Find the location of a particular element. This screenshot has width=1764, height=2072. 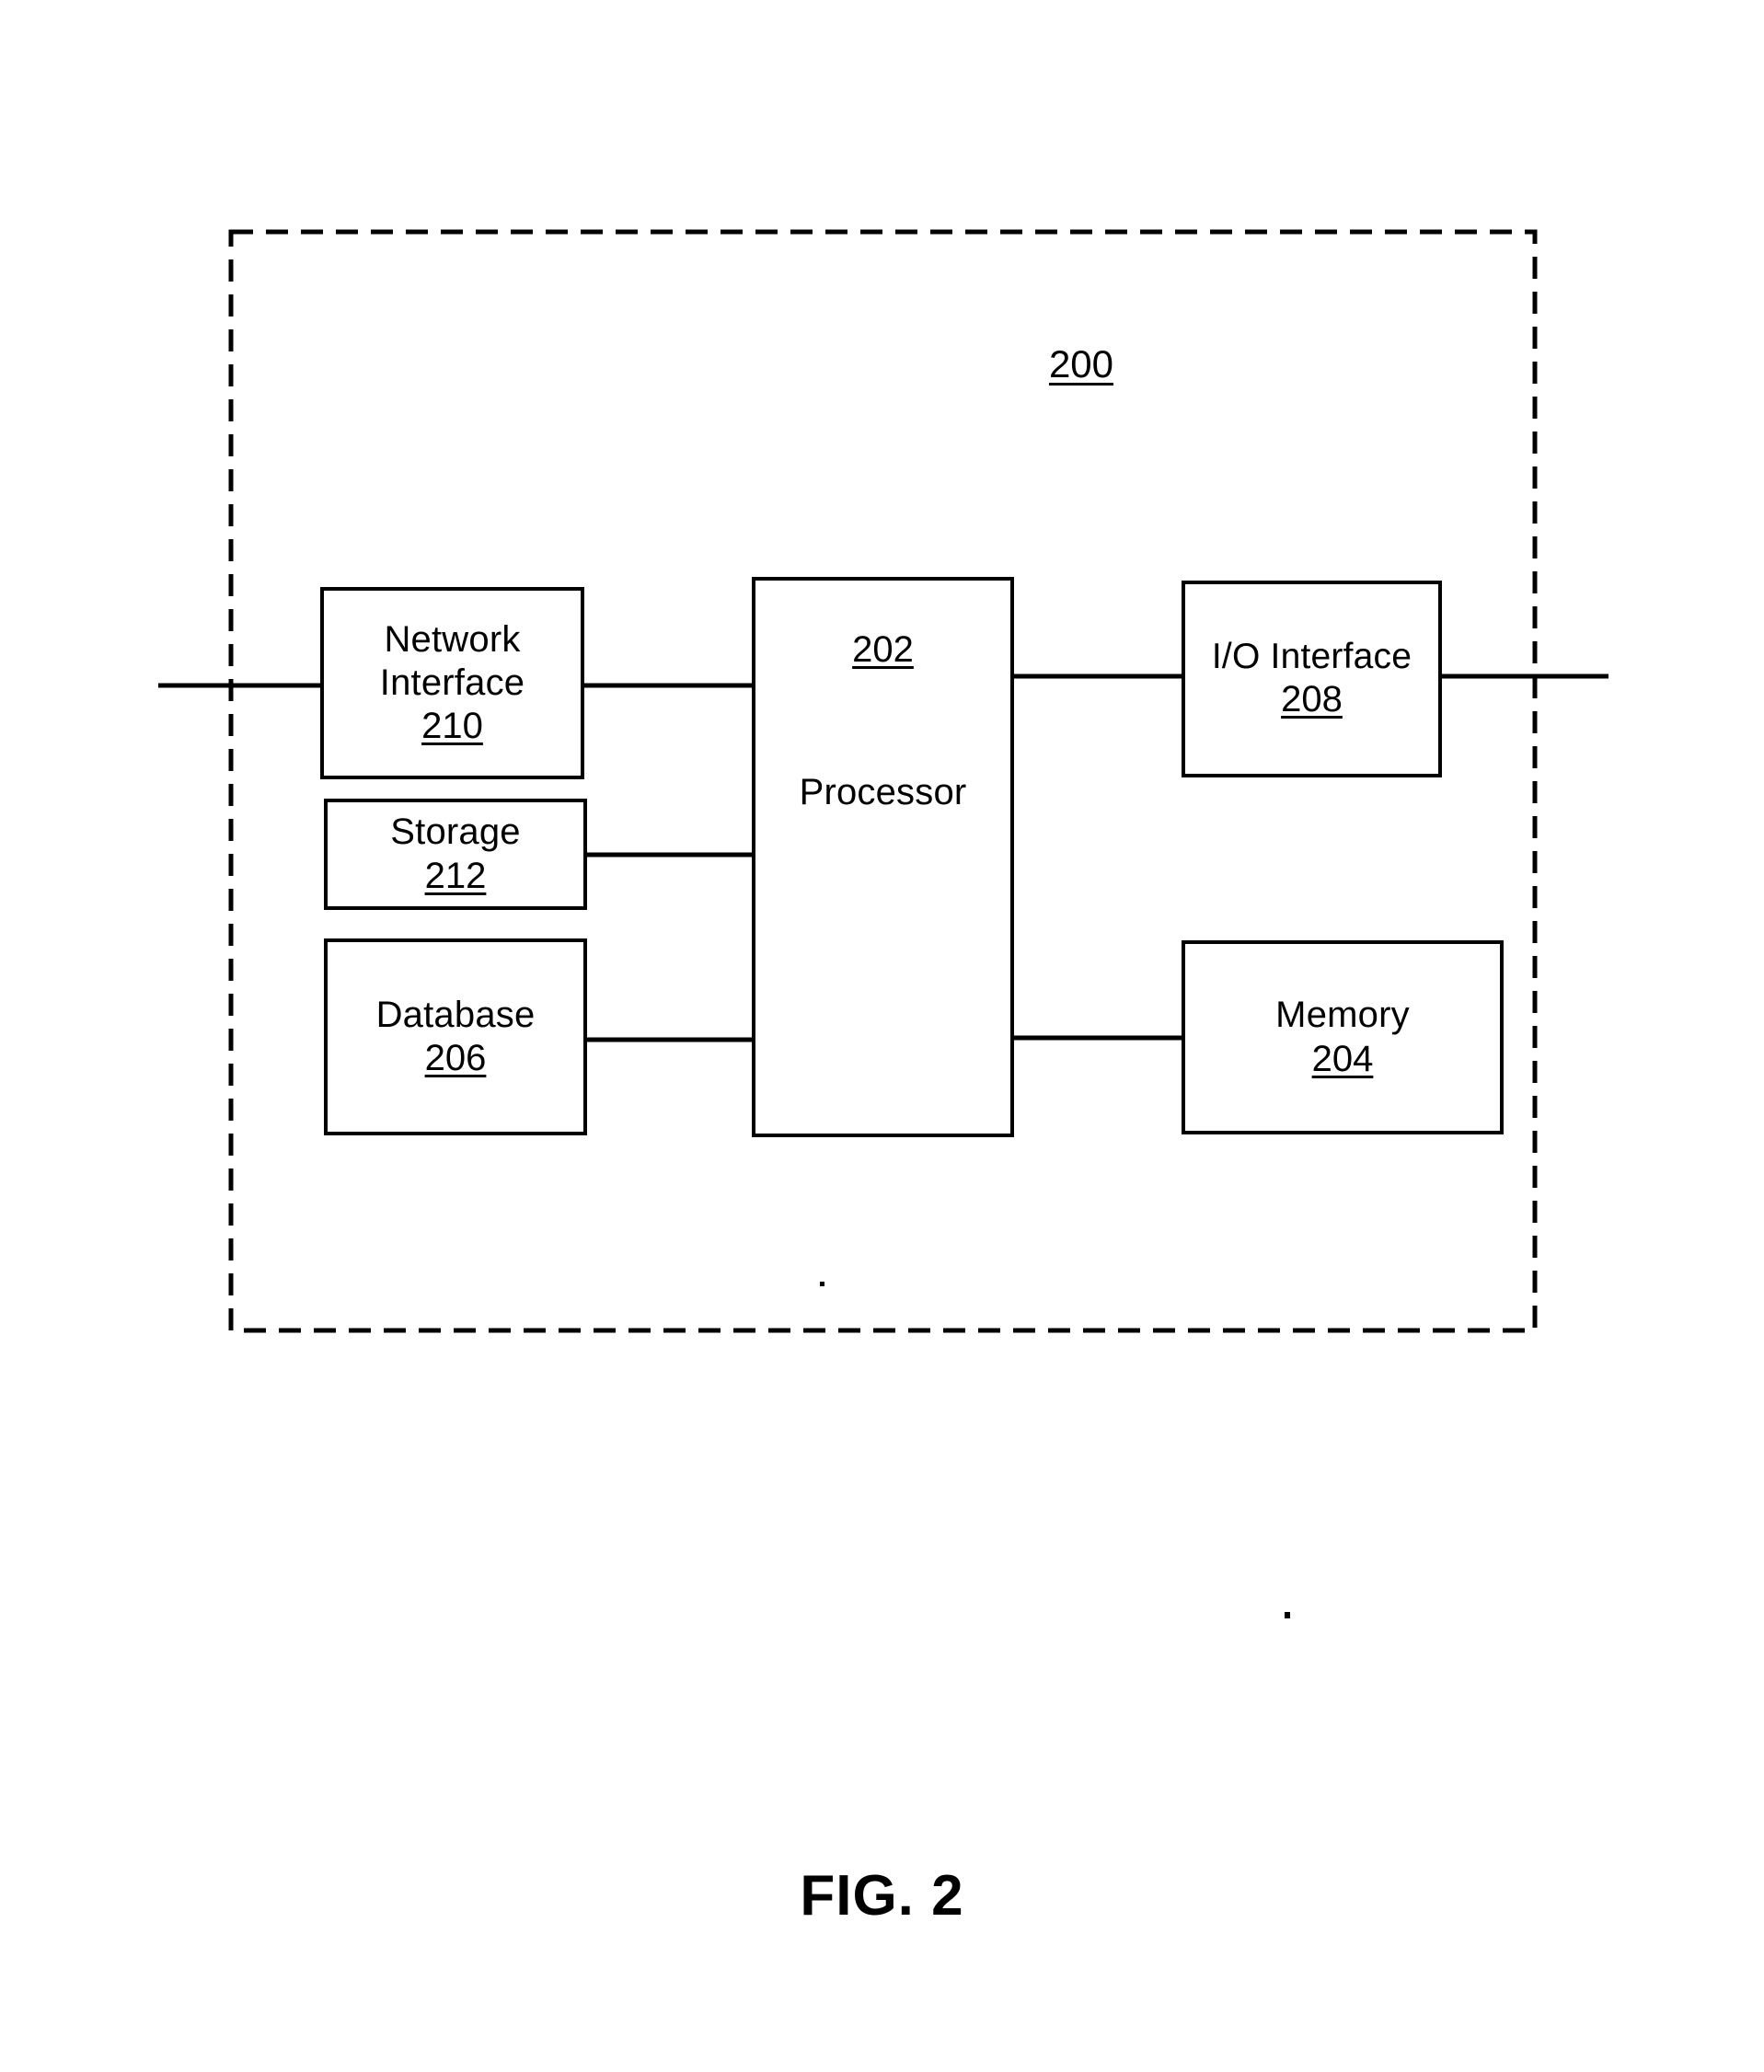

block-database-label: Database is located at coordinates (455, 1014).